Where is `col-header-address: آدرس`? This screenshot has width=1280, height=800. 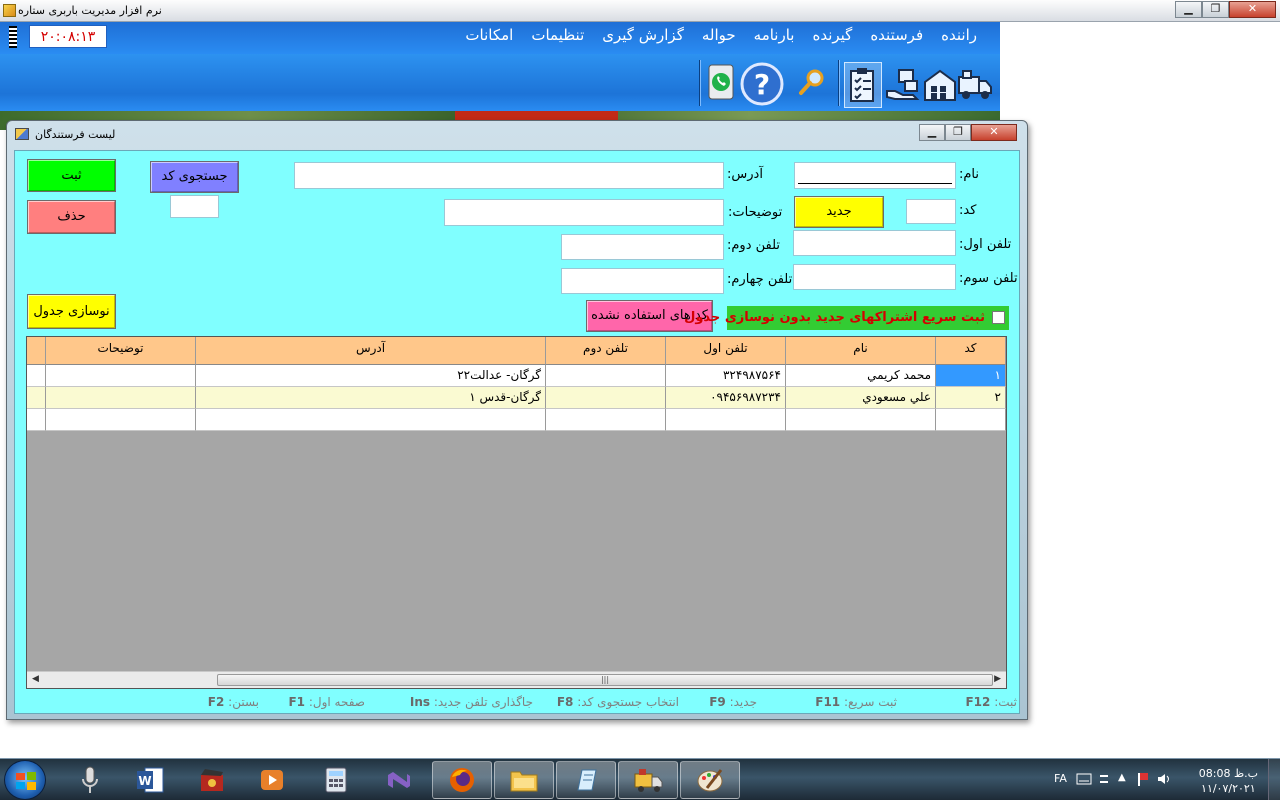
col-header-address: آدرس is located at coordinates (371, 351).